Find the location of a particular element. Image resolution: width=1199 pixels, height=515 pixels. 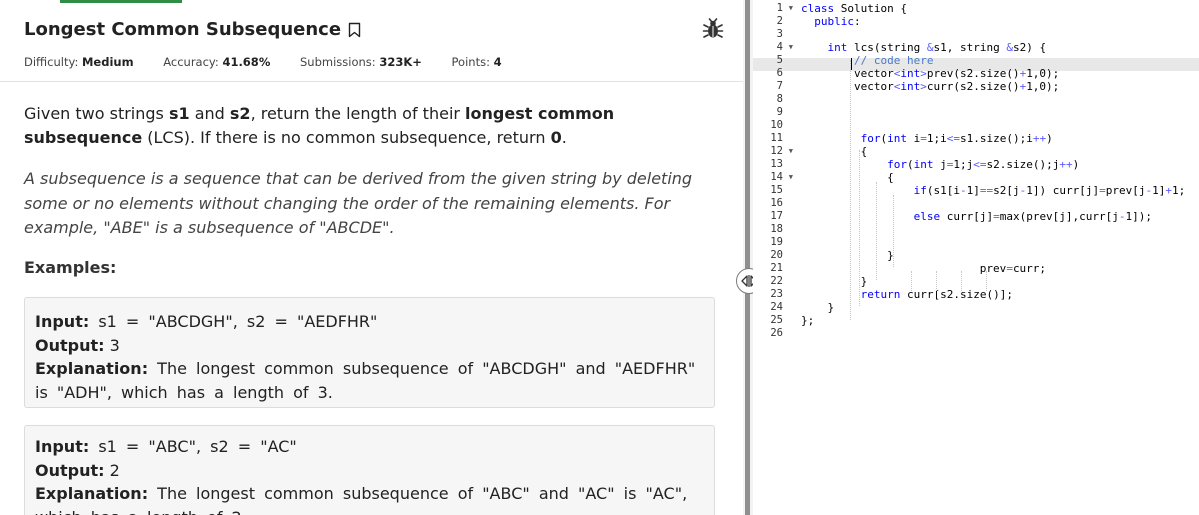

difficulty-meta: Difficulty: Medium is located at coordinates (79, 62).